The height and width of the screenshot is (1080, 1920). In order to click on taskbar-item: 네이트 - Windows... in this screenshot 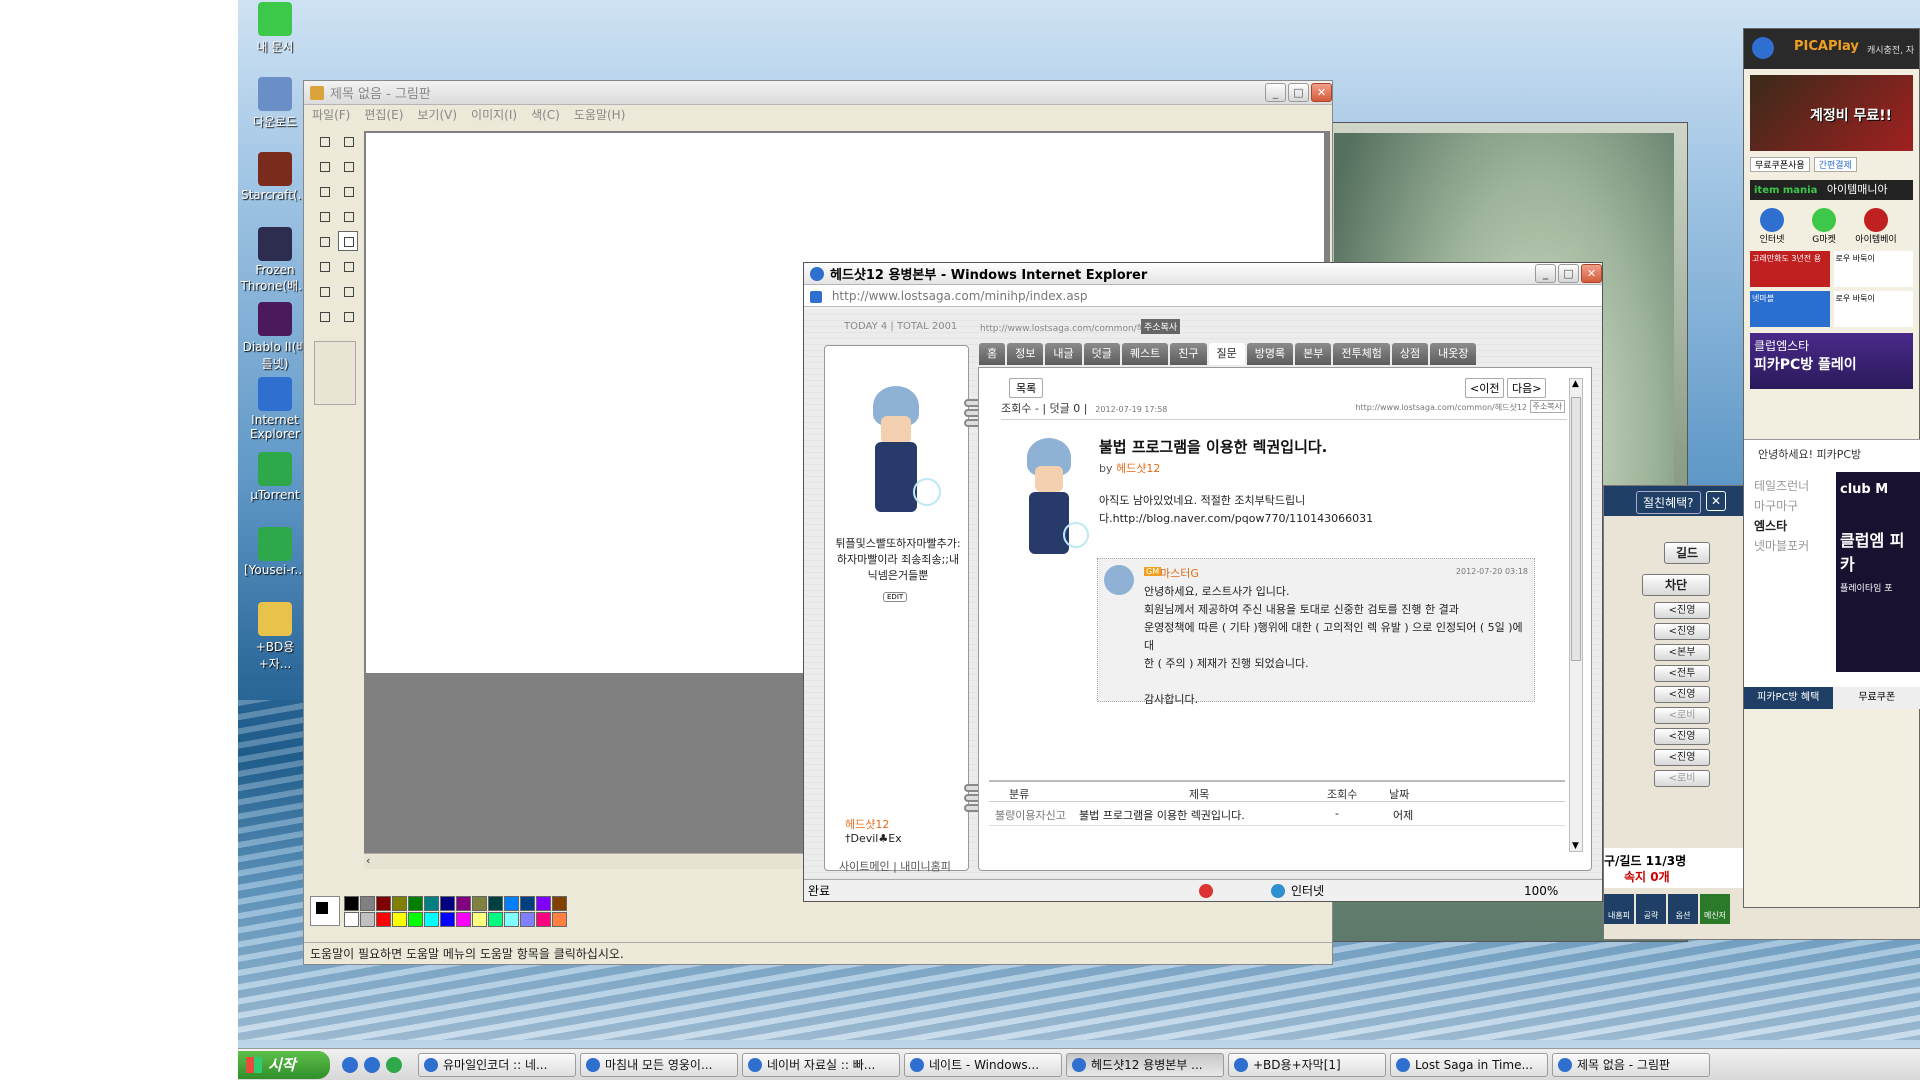, I will do `click(983, 1065)`.